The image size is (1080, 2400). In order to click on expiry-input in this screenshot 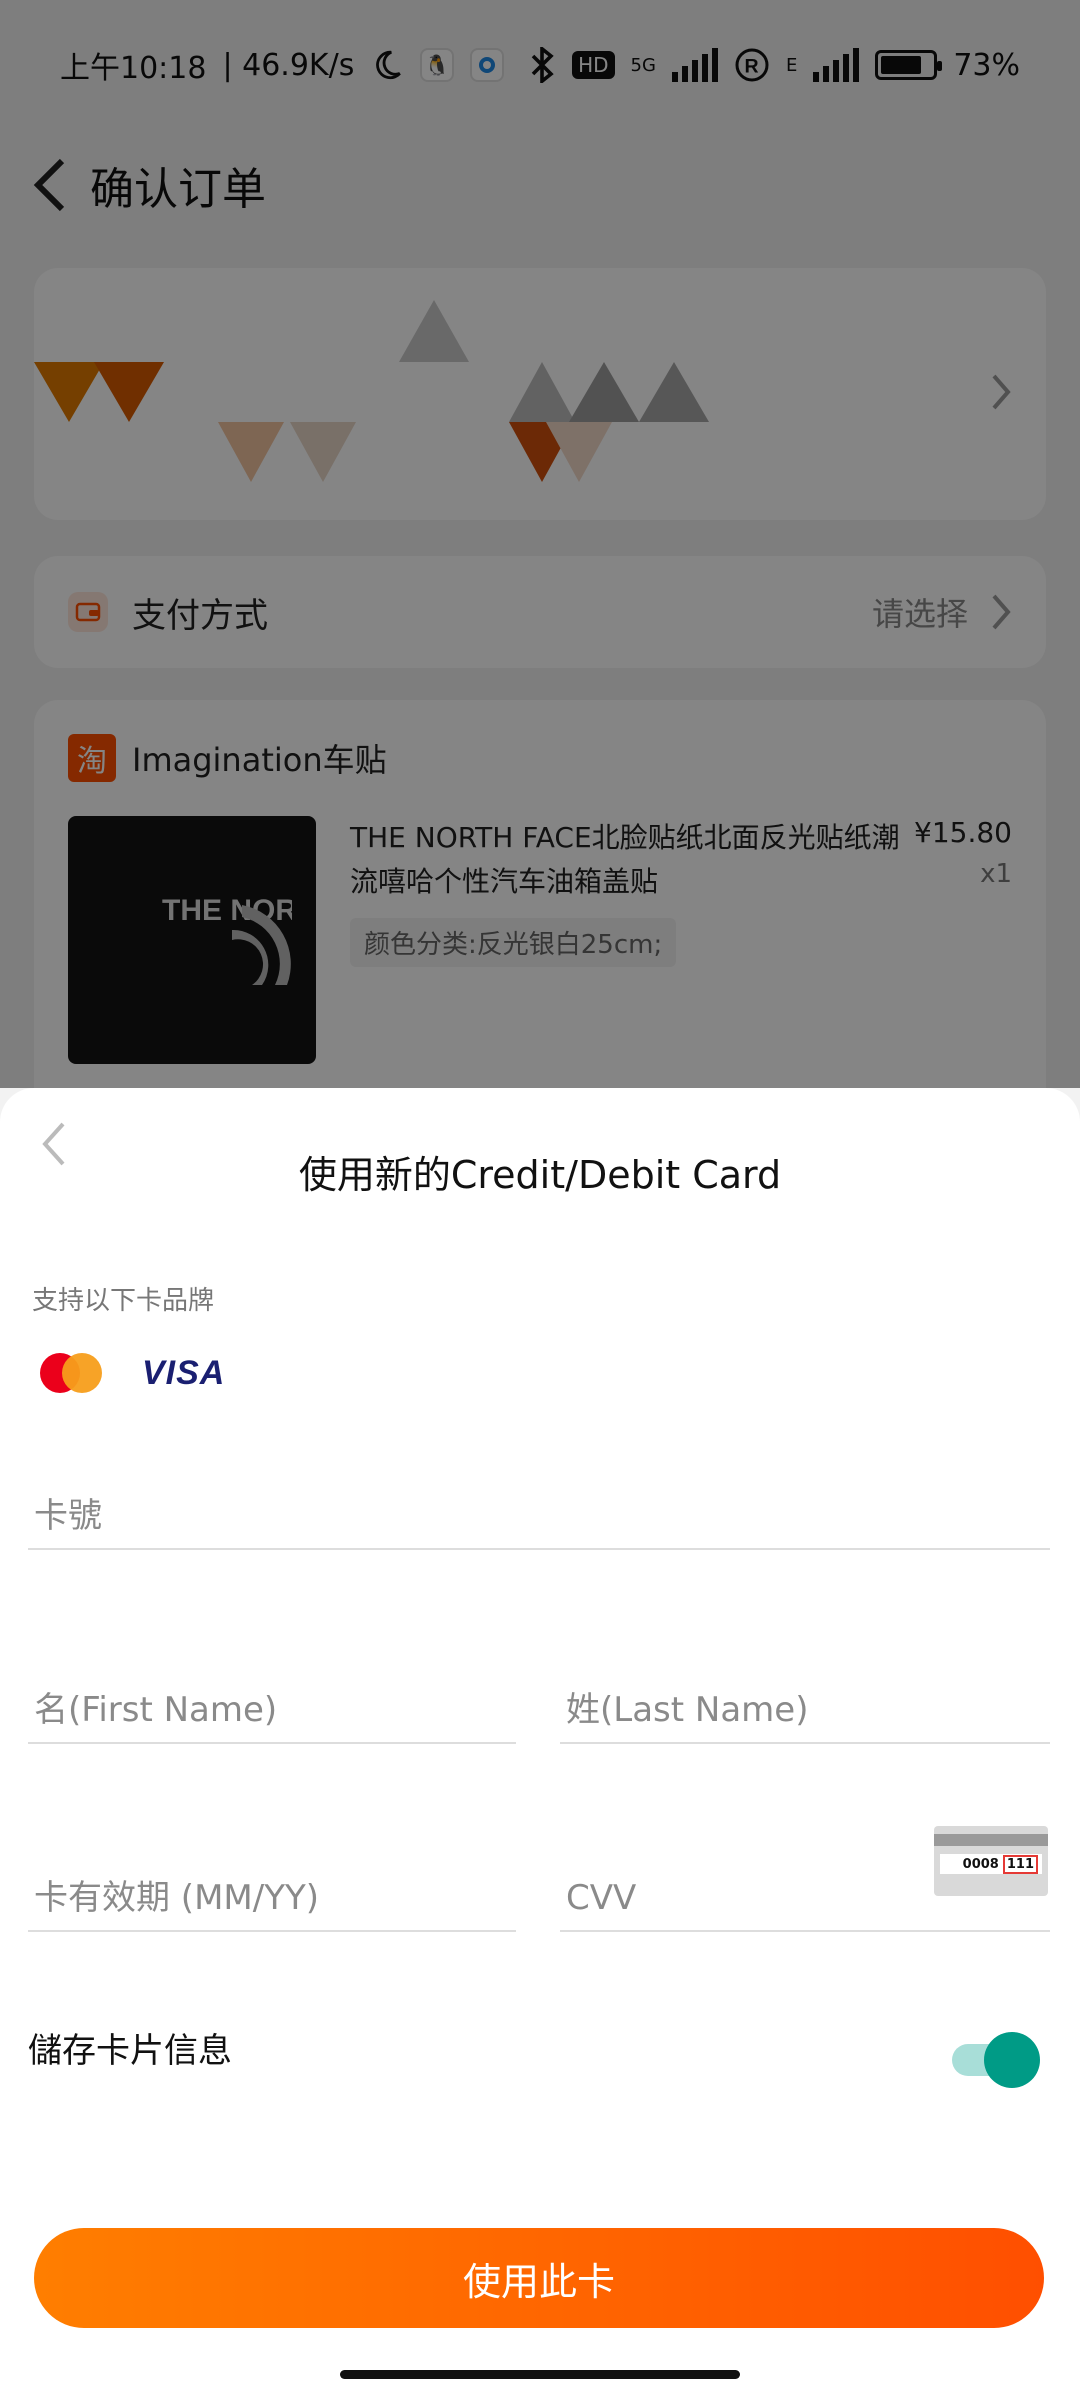, I will do `click(272, 1898)`.